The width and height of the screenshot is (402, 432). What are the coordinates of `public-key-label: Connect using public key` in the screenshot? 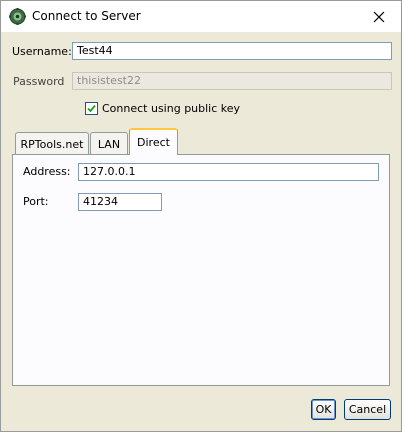 It's located at (171, 108).